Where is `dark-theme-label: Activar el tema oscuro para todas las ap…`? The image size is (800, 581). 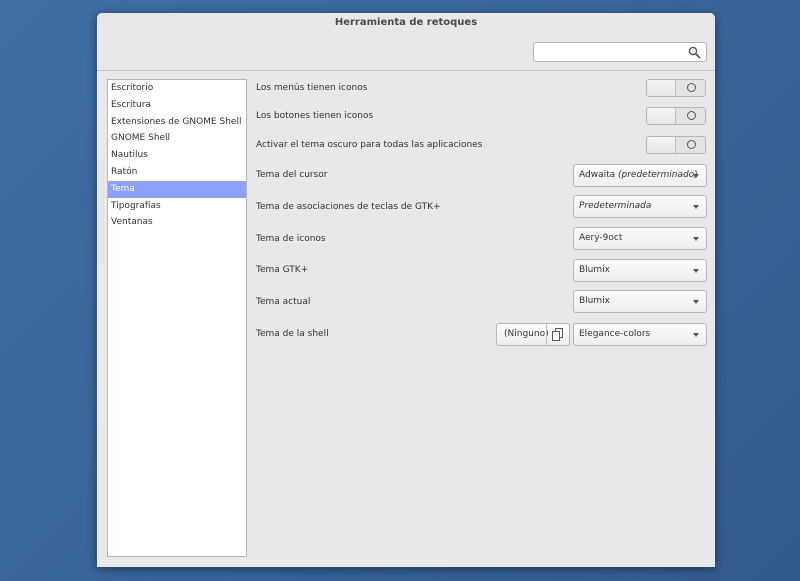
dark-theme-label: Activar el tema oscuro para todas las ap… is located at coordinates (369, 145).